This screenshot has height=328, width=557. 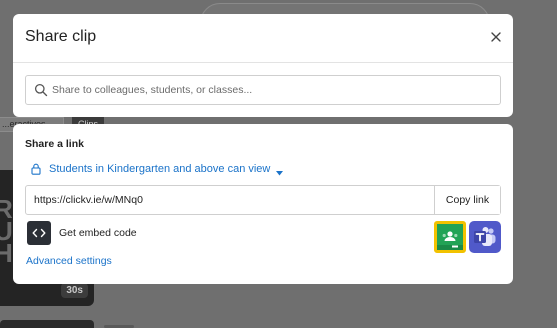 I want to click on embed-label: Get embed code, so click(x=98, y=233).